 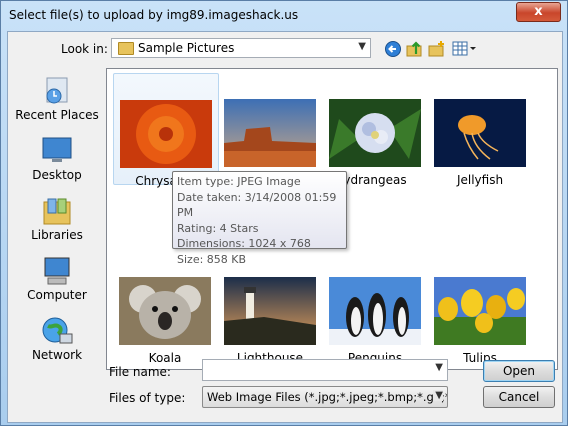 What do you see at coordinates (239, 181) in the screenshot?
I see `tooltip-item-type: Item type: JPEG Image` at bounding box center [239, 181].